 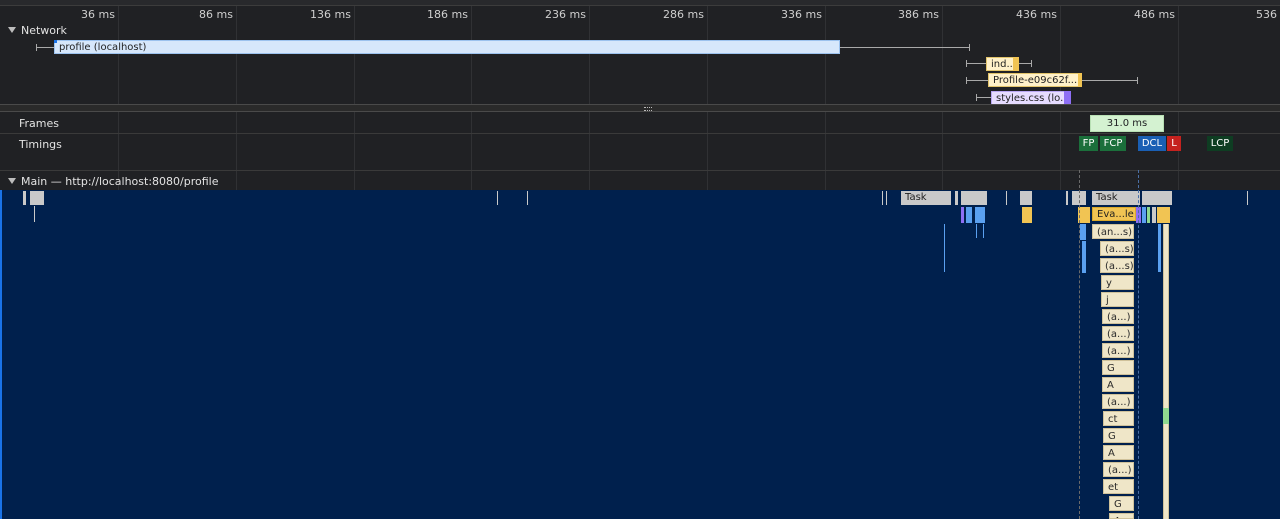 What do you see at coordinates (1220, 143) in the screenshot?
I see `timing-marker-lcp: LCP` at bounding box center [1220, 143].